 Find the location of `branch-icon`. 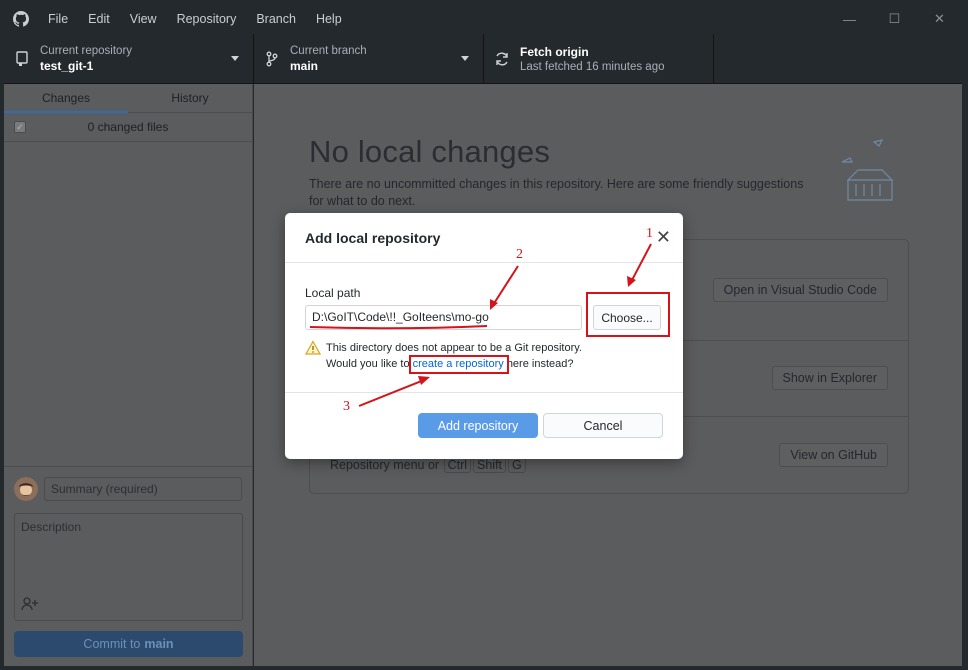

branch-icon is located at coordinates (272, 59).